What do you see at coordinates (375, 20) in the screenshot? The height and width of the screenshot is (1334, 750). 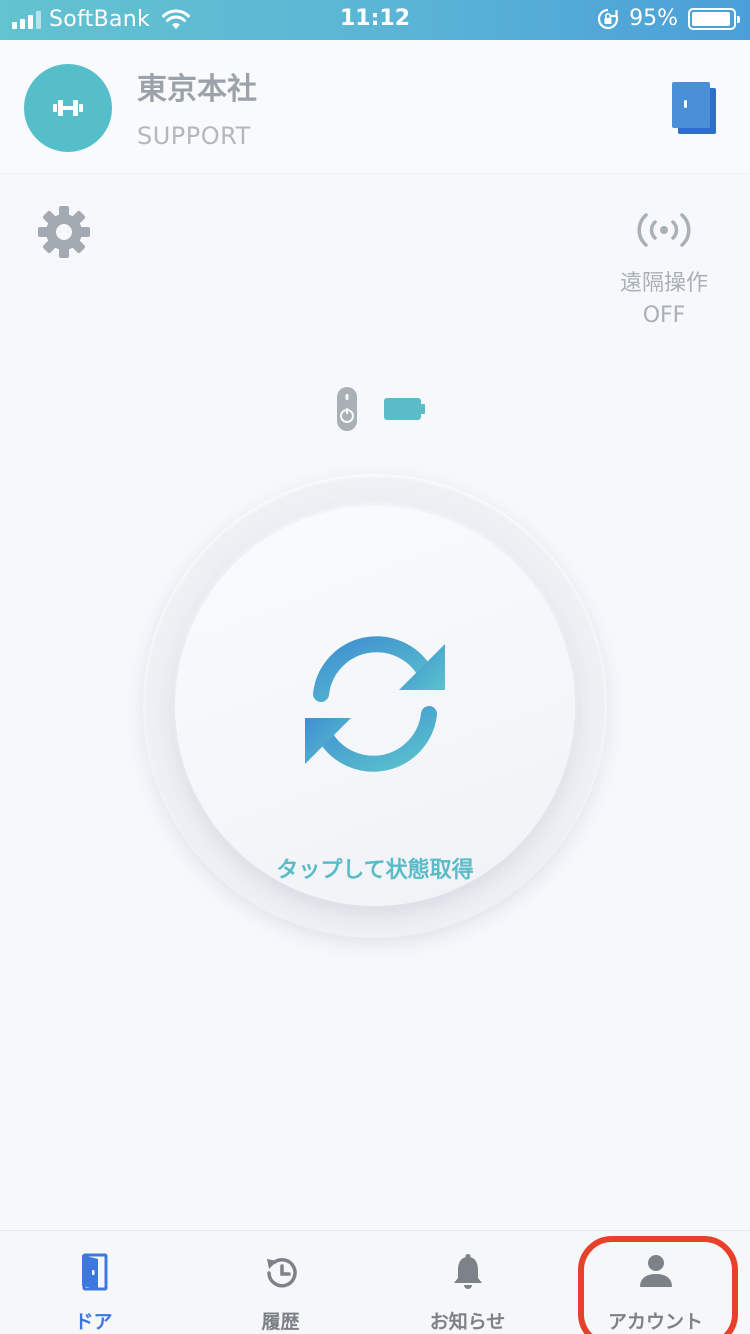 I see `status-bar: SoftBank 11:12 95%` at bounding box center [375, 20].